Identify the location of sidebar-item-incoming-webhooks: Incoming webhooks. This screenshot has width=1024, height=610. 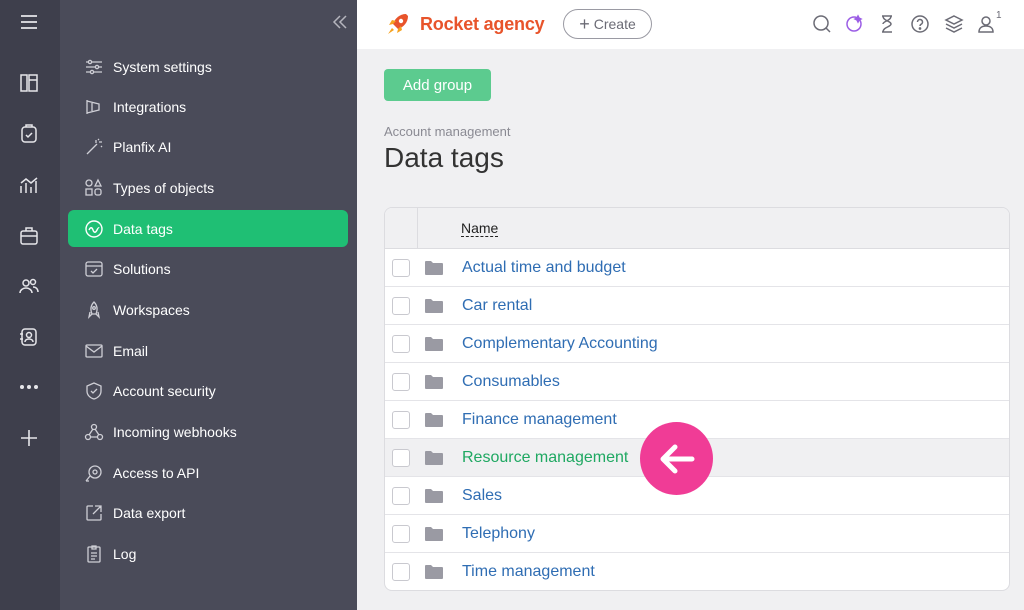
(208, 431).